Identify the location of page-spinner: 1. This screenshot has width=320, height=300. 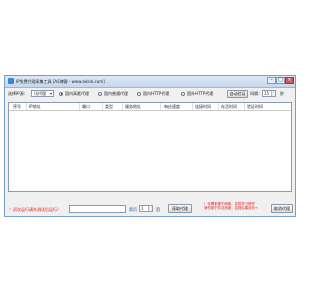
(146, 208).